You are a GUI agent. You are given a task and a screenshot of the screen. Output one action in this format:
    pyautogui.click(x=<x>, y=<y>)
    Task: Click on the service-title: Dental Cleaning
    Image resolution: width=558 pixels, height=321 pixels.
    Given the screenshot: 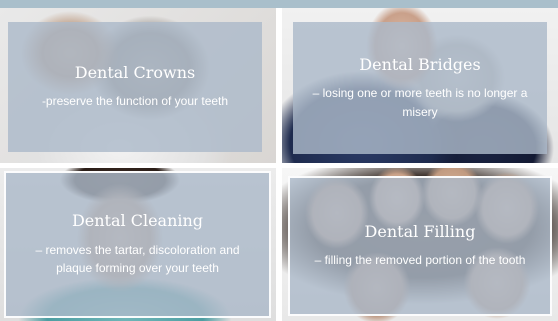 What is the action you would take?
    pyautogui.click(x=137, y=221)
    